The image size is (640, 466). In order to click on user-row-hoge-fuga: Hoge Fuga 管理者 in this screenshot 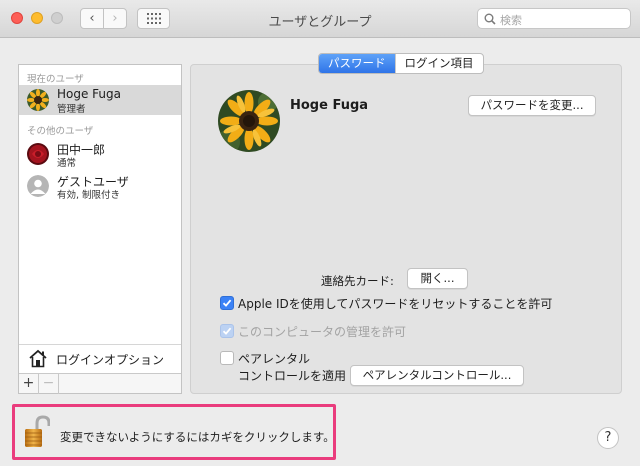, I will do `click(100, 100)`.